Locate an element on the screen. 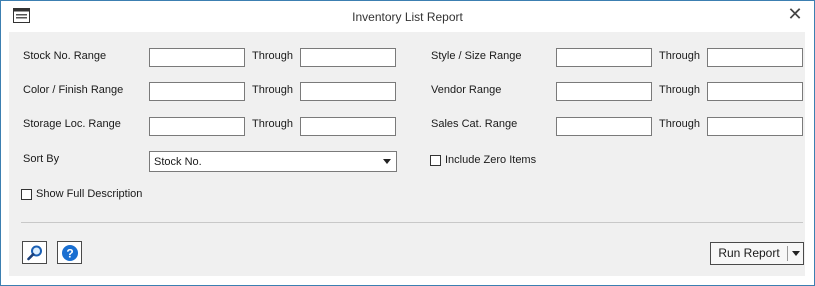 This screenshot has width=815, height=286. sales-cat-to-input is located at coordinates (755, 126).